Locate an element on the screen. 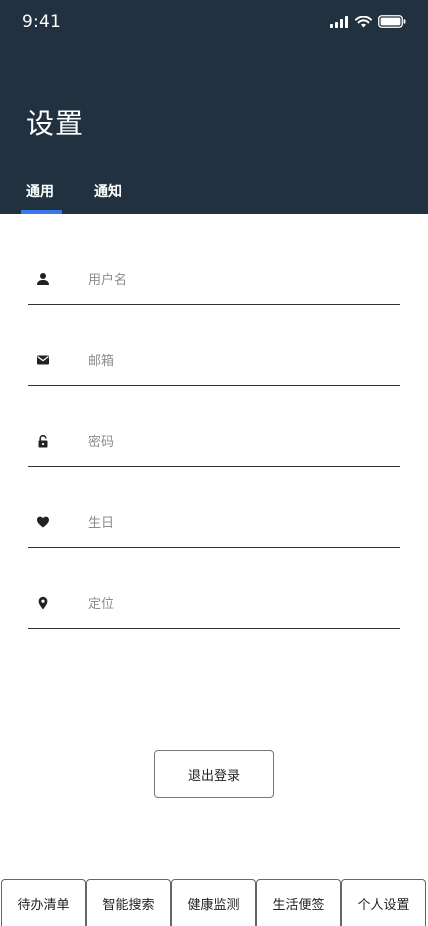 This screenshot has height=926, width=428. status-bar: 9:41 is located at coordinates (214, 22).